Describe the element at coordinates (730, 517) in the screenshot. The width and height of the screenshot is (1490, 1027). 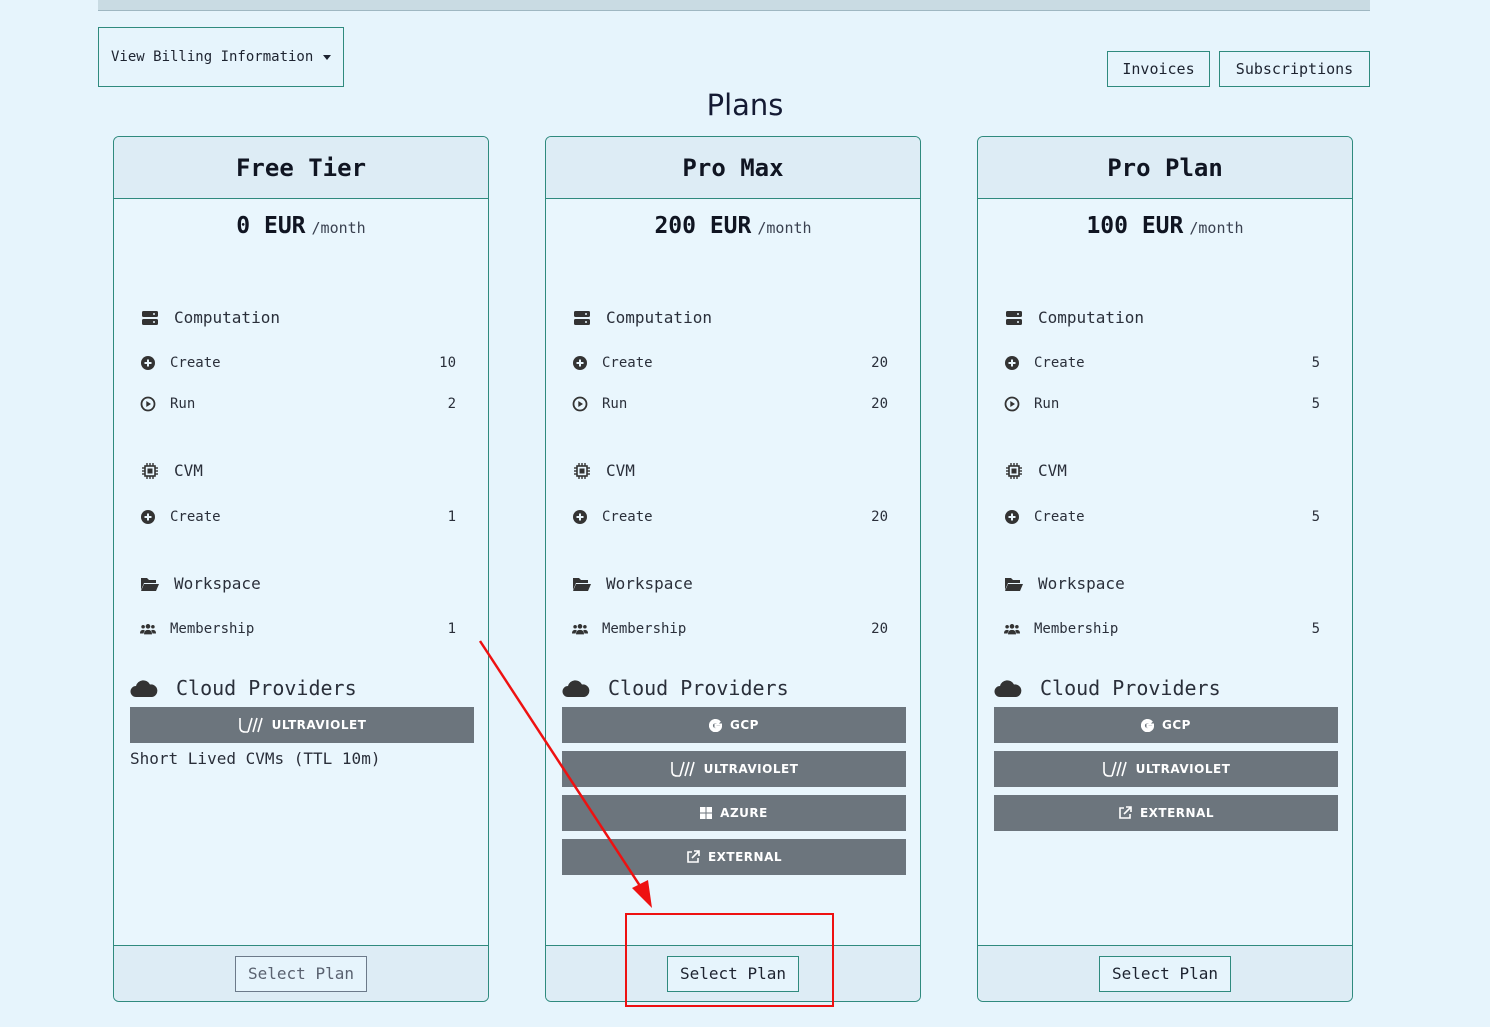
I see `cvm-create-row: Create 20` at that location.